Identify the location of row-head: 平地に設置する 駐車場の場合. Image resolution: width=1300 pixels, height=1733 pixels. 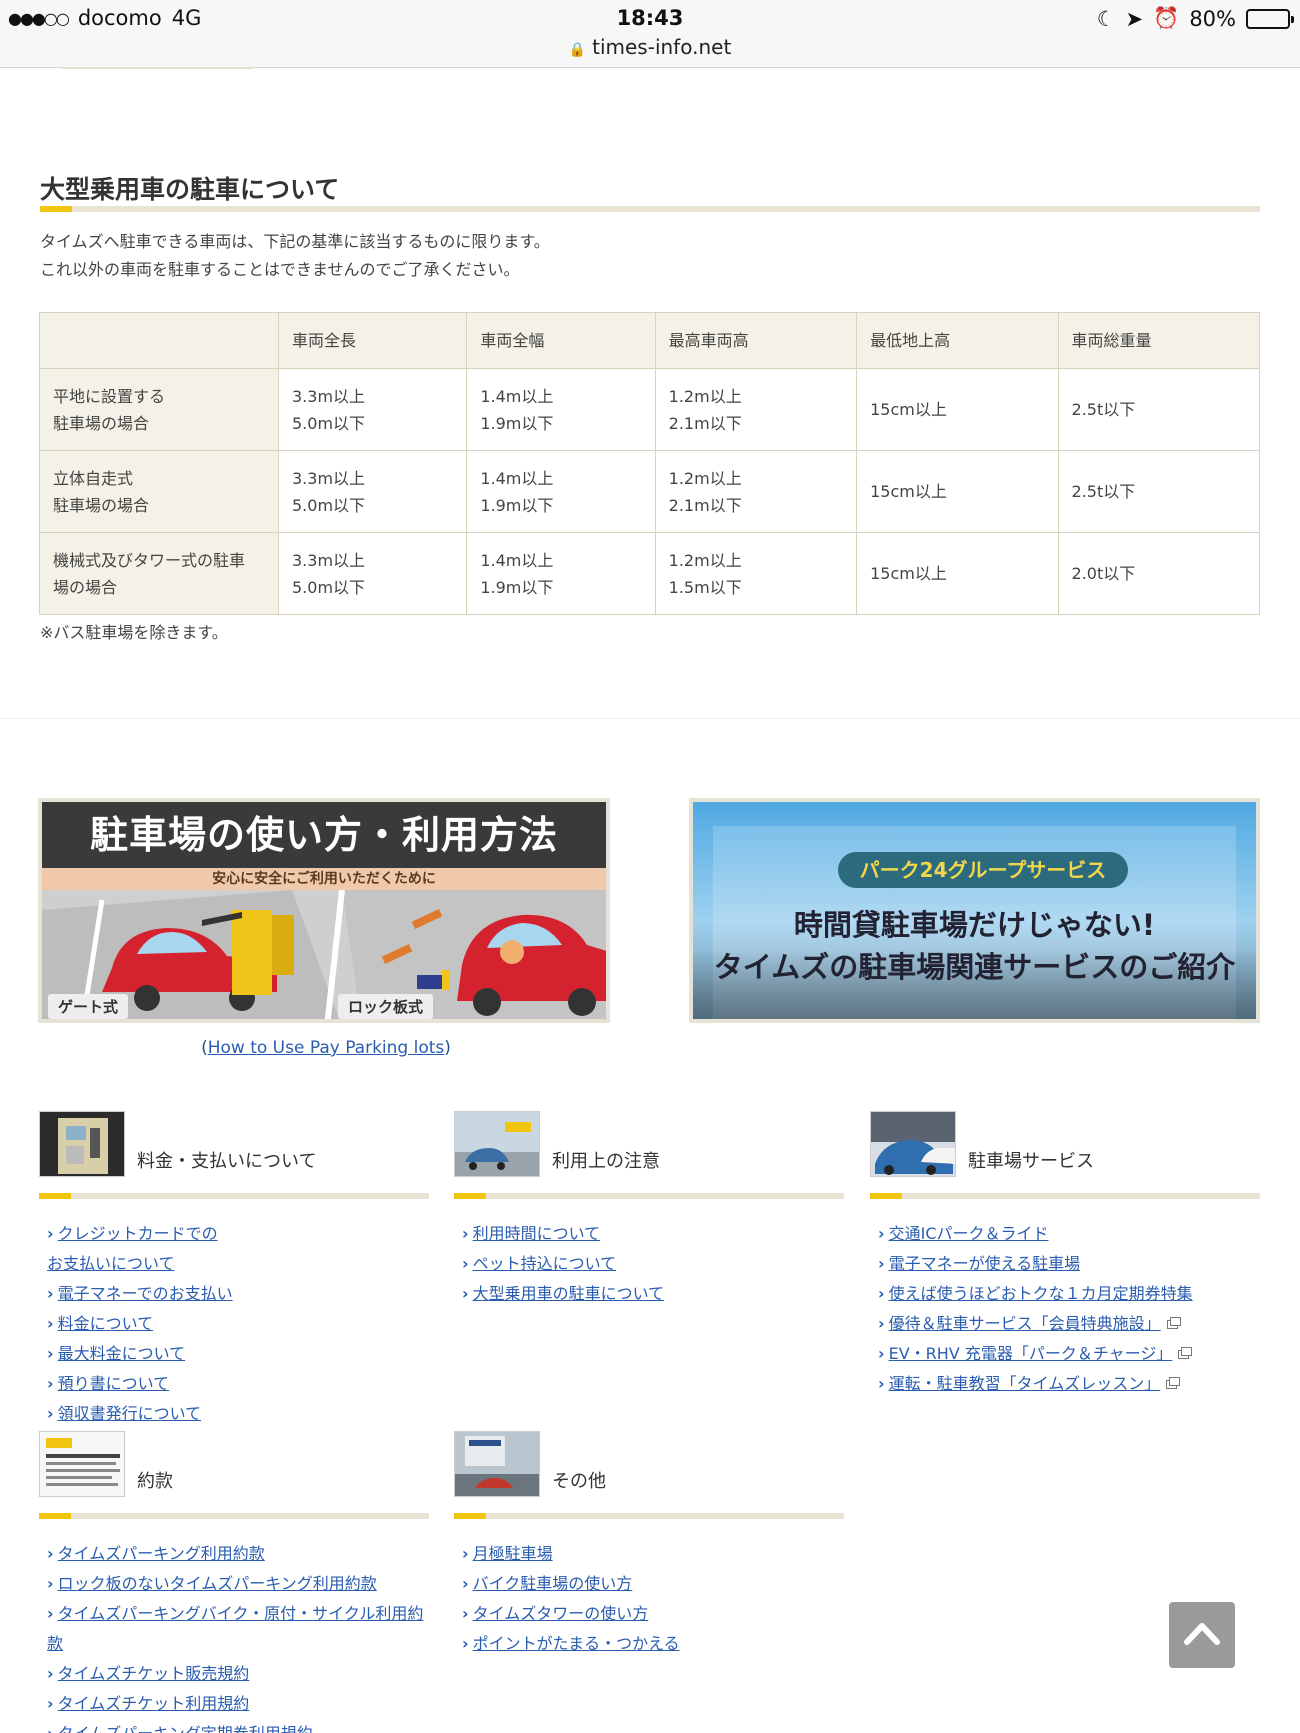
(159, 409).